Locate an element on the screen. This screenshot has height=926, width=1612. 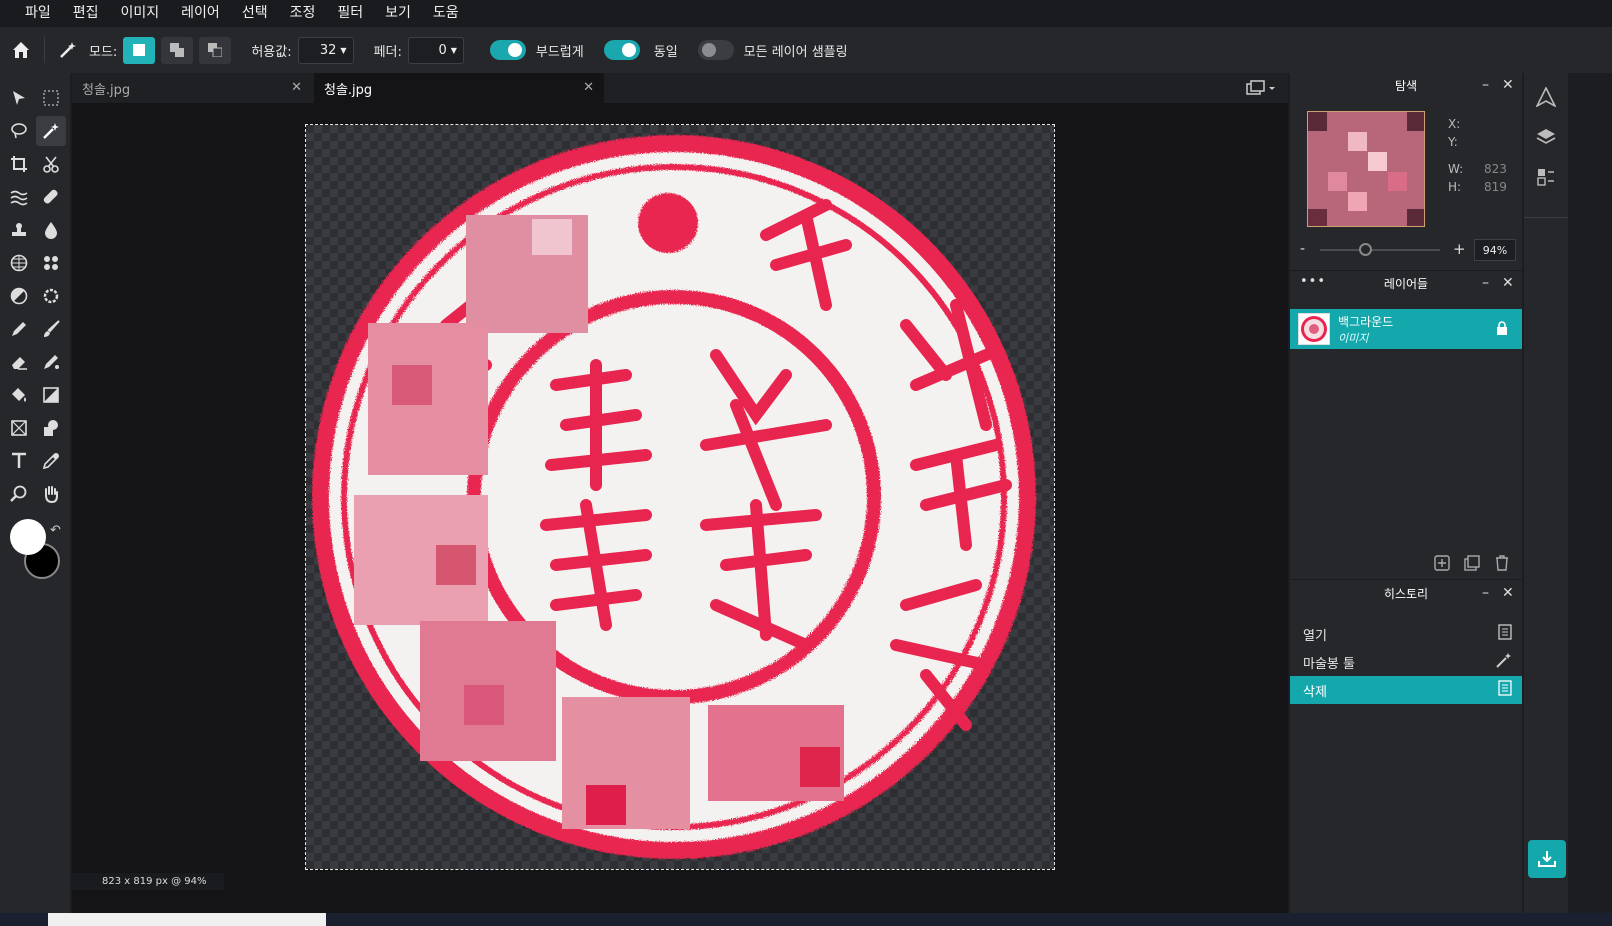
move-tool-icon is located at coordinates (19, 98).